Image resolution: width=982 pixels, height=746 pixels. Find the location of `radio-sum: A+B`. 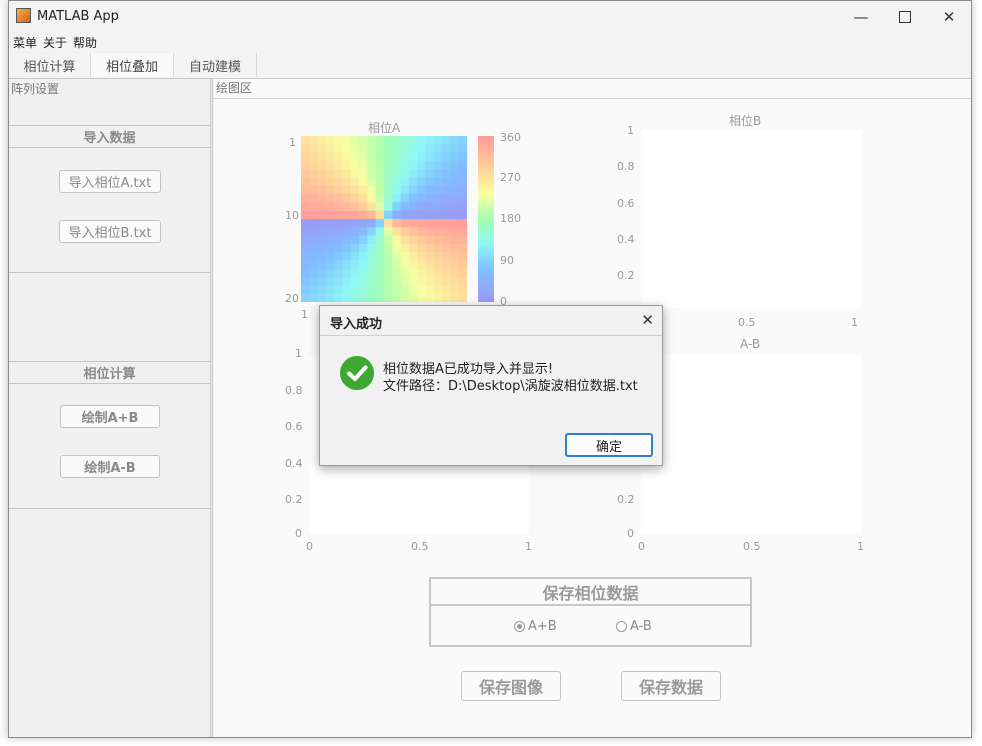

radio-sum: A+B is located at coordinates (535, 626).